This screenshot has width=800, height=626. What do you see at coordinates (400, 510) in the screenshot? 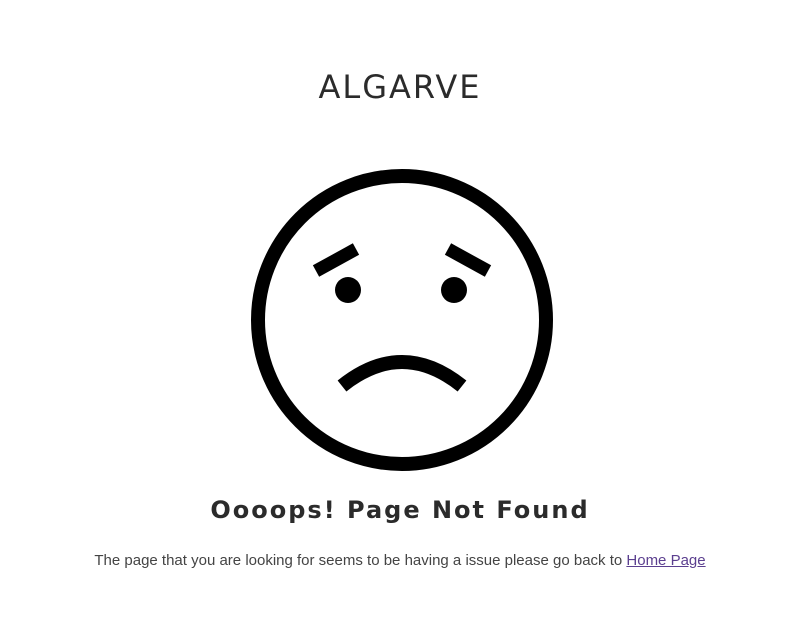
I see `error-heading: Oooops! Page Not Found` at bounding box center [400, 510].